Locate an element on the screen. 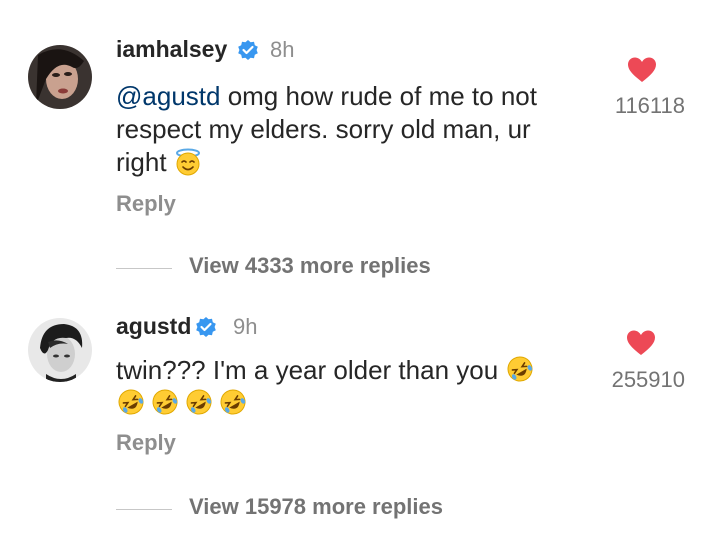 This screenshot has width=720, height=534. like-count: 116118 is located at coordinates (649, 105).